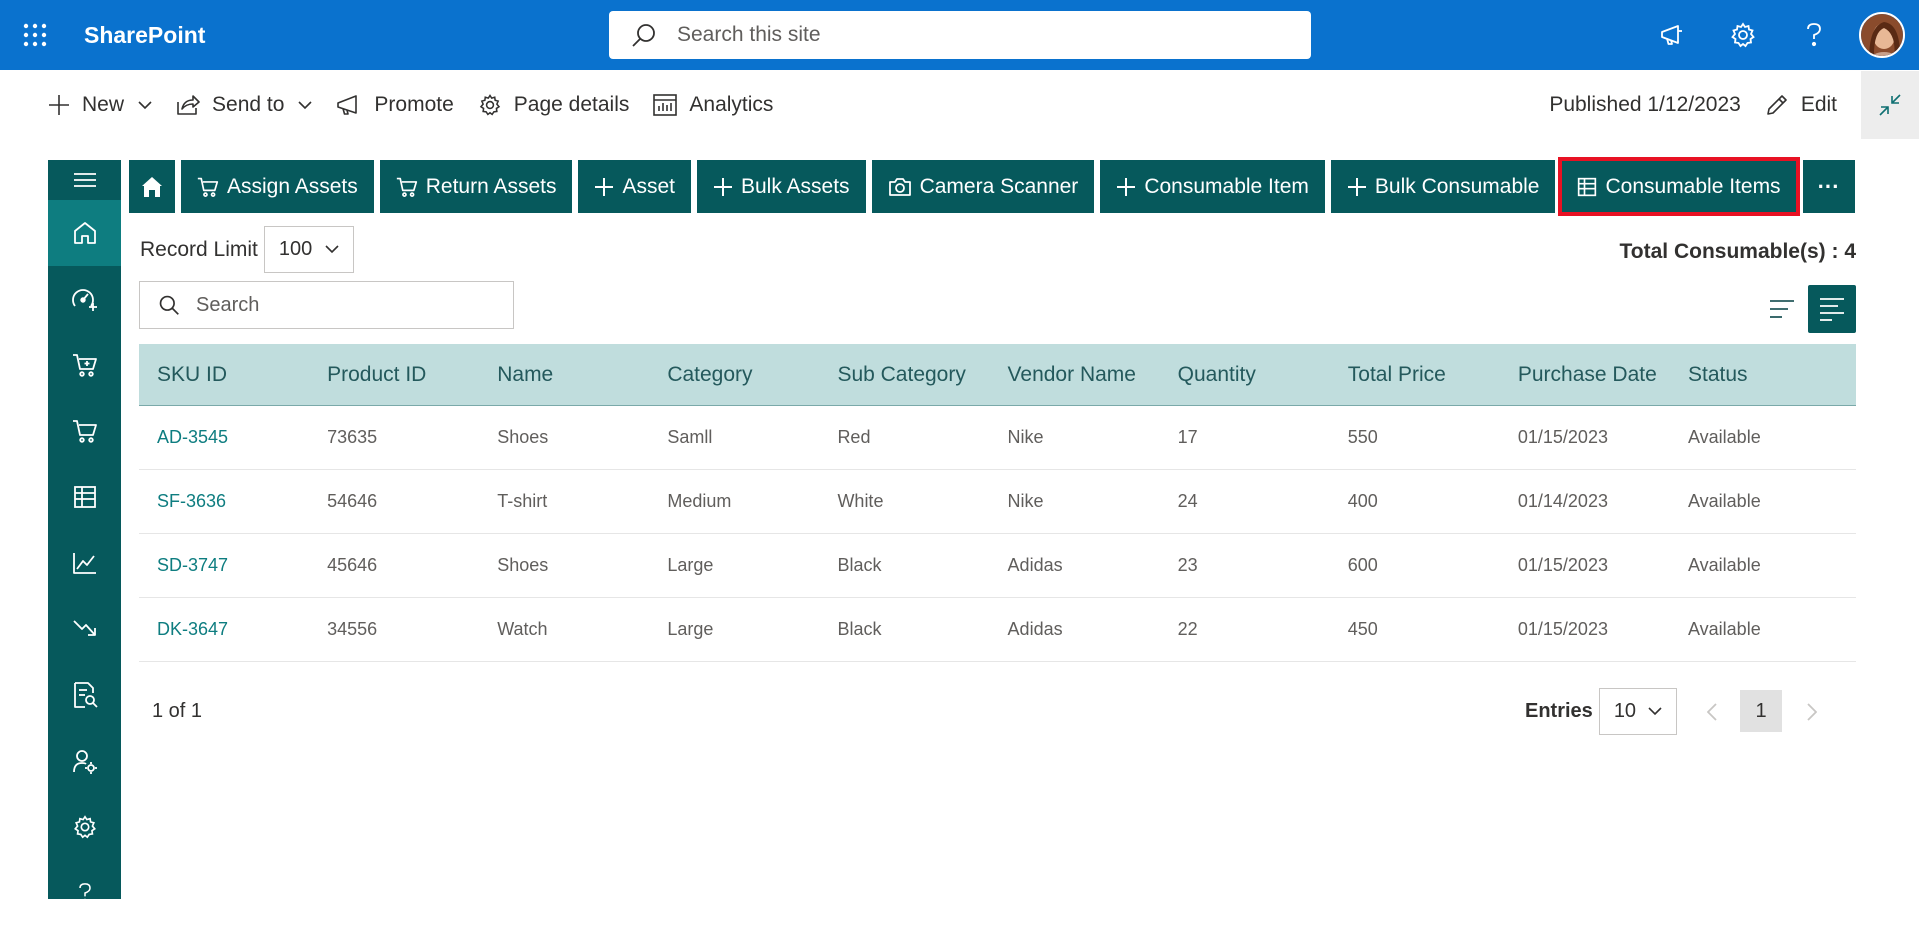 Image resolution: width=1919 pixels, height=926 pixels. What do you see at coordinates (731, 104) in the screenshot?
I see `analytics-label: Analytics` at bounding box center [731, 104].